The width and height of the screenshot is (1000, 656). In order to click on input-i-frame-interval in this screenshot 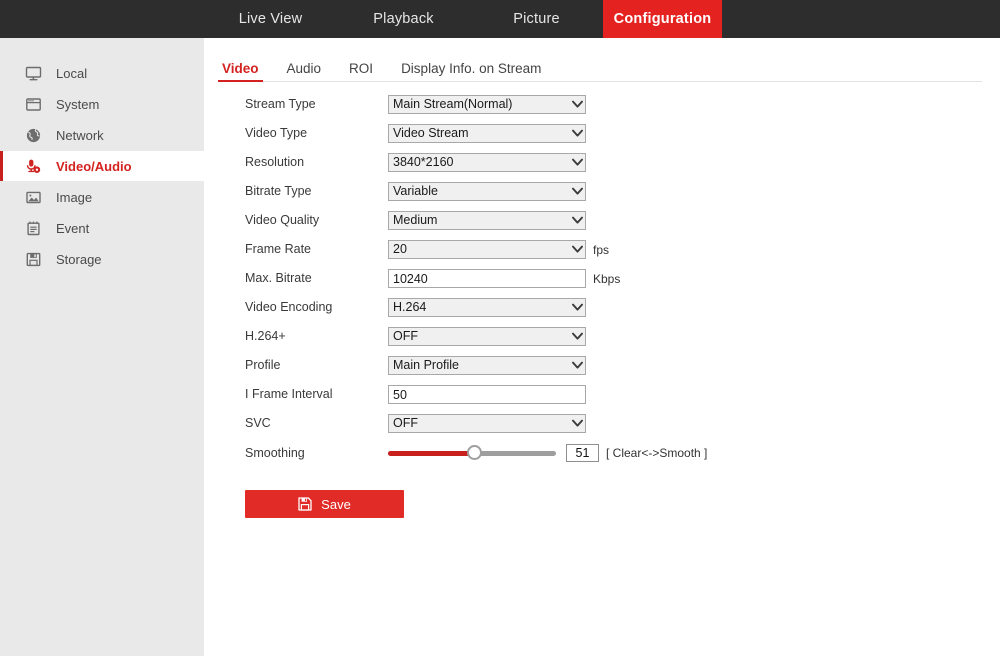, I will do `click(487, 394)`.